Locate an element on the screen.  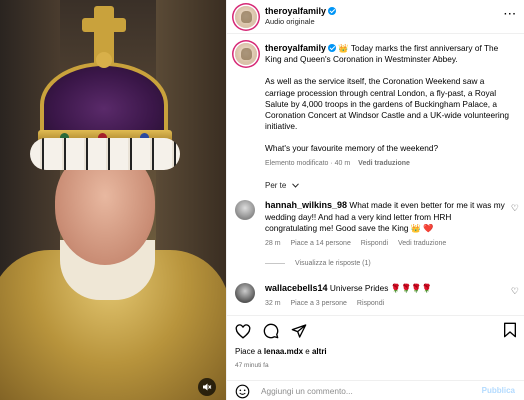
likes-summary: Piace a lenaa.mdx e altri is located at coordinates (281, 351).